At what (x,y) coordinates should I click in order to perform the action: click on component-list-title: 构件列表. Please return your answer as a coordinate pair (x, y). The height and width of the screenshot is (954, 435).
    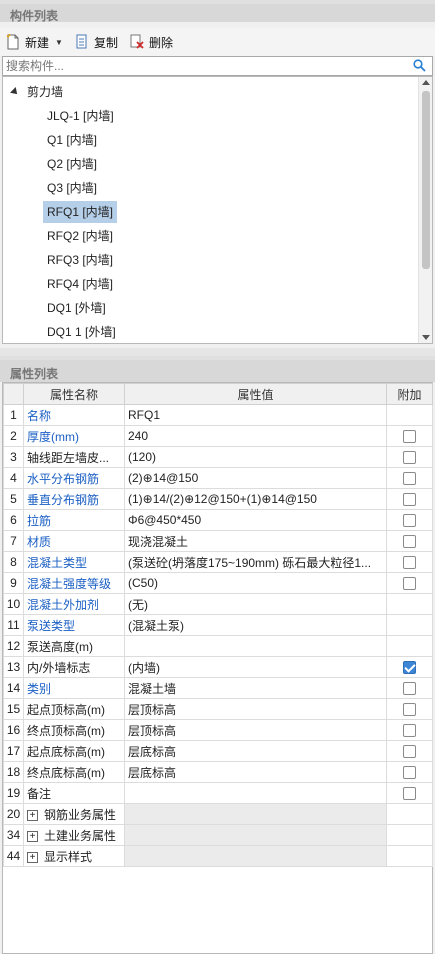
    Looking at the image, I should click on (217, 11).